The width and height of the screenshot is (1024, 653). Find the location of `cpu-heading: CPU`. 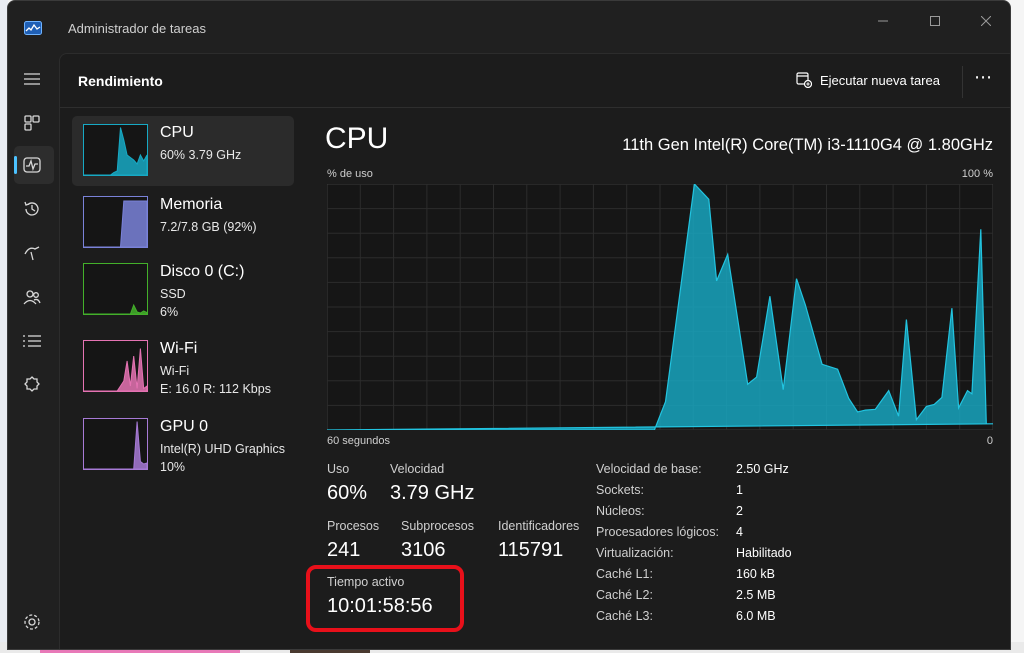

cpu-heading: CPU is located at coordinates (357, 138).